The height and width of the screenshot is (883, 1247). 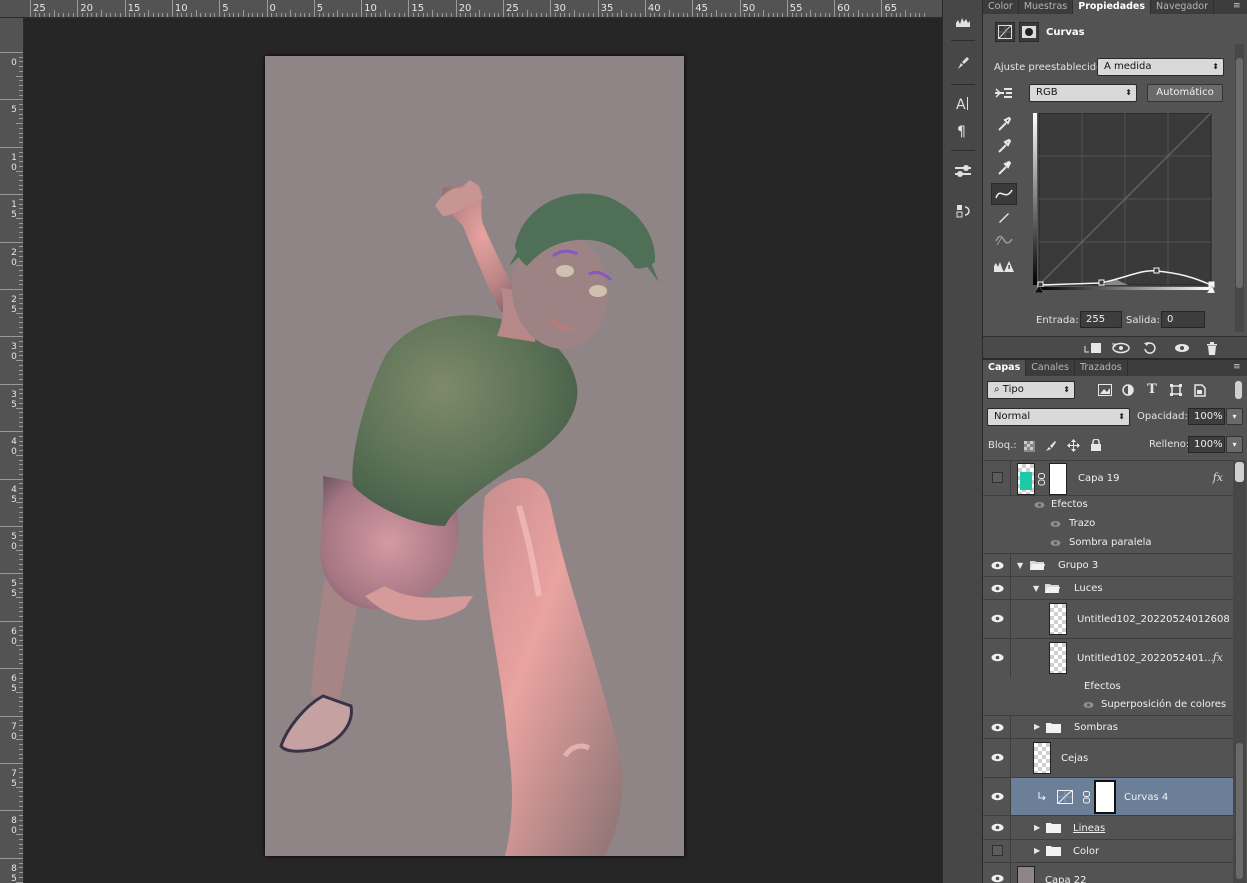 What do you see at coordinates (1073, 445) in the screenshot?
I see `lock-position-icon` at bounding box center [1073, 445].